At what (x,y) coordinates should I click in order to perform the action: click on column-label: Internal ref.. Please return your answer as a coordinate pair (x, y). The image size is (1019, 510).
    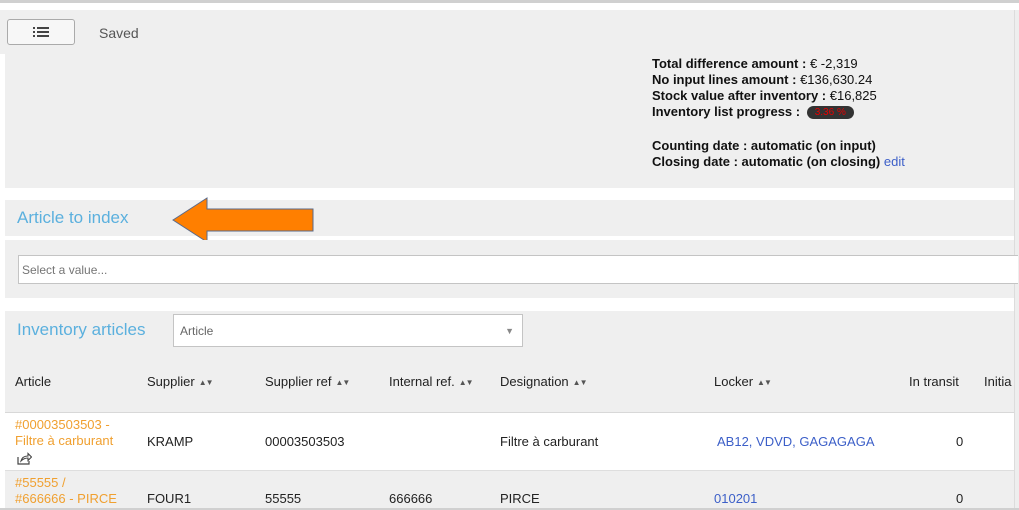
    Looking at the image, I should click on (422, 381).